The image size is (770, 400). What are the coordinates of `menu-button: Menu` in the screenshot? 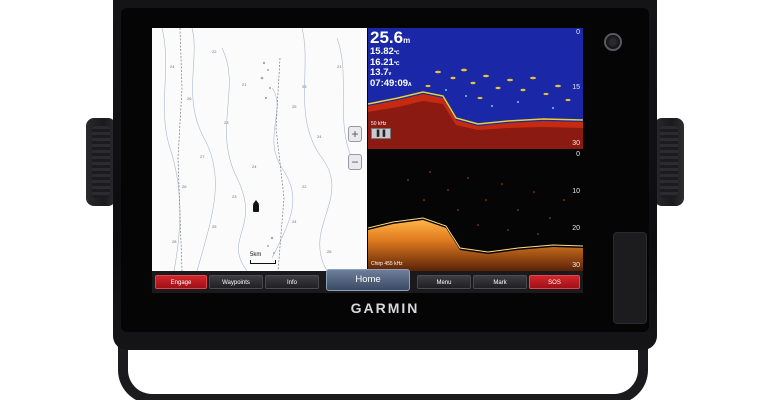 It's located at (444, 282).